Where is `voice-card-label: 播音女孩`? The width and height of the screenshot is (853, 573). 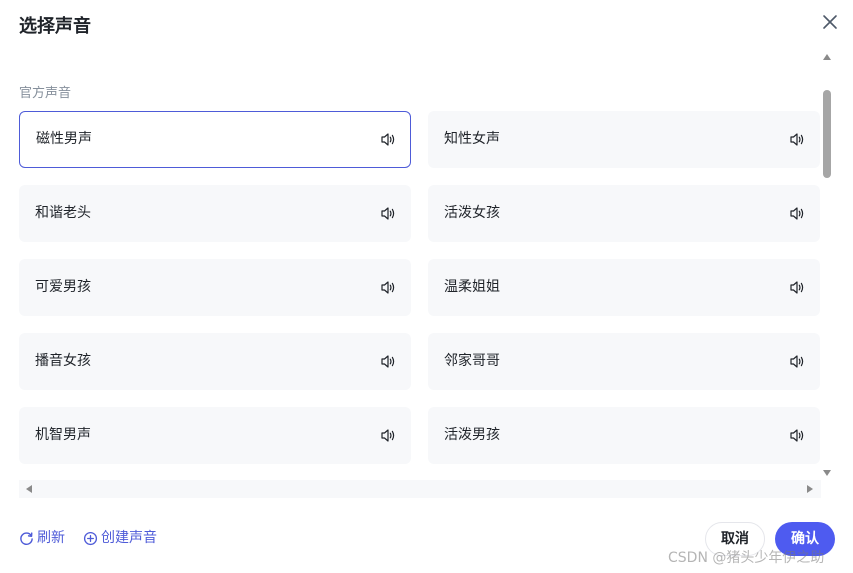
voice-card-label: 播音女孩 is located at coordinates (63, 361).